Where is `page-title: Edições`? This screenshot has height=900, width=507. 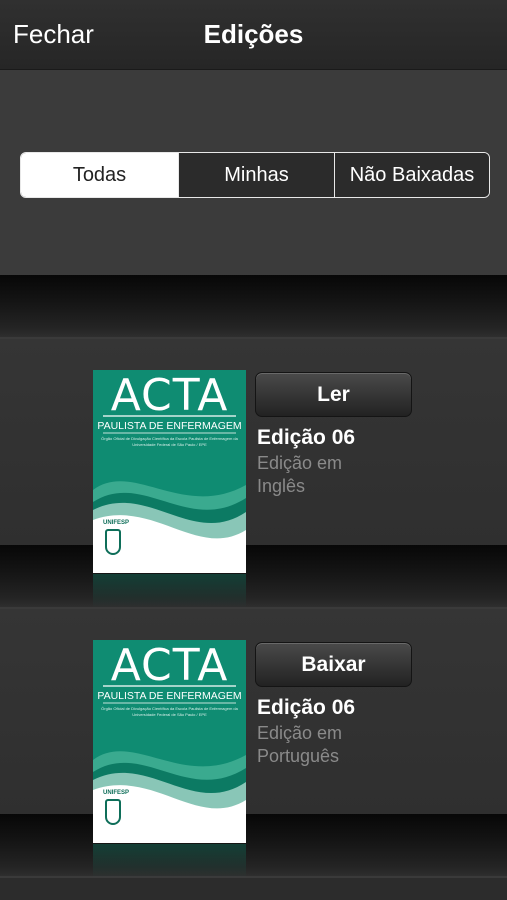 page-title: Edições is located at coordinates (253, 34).